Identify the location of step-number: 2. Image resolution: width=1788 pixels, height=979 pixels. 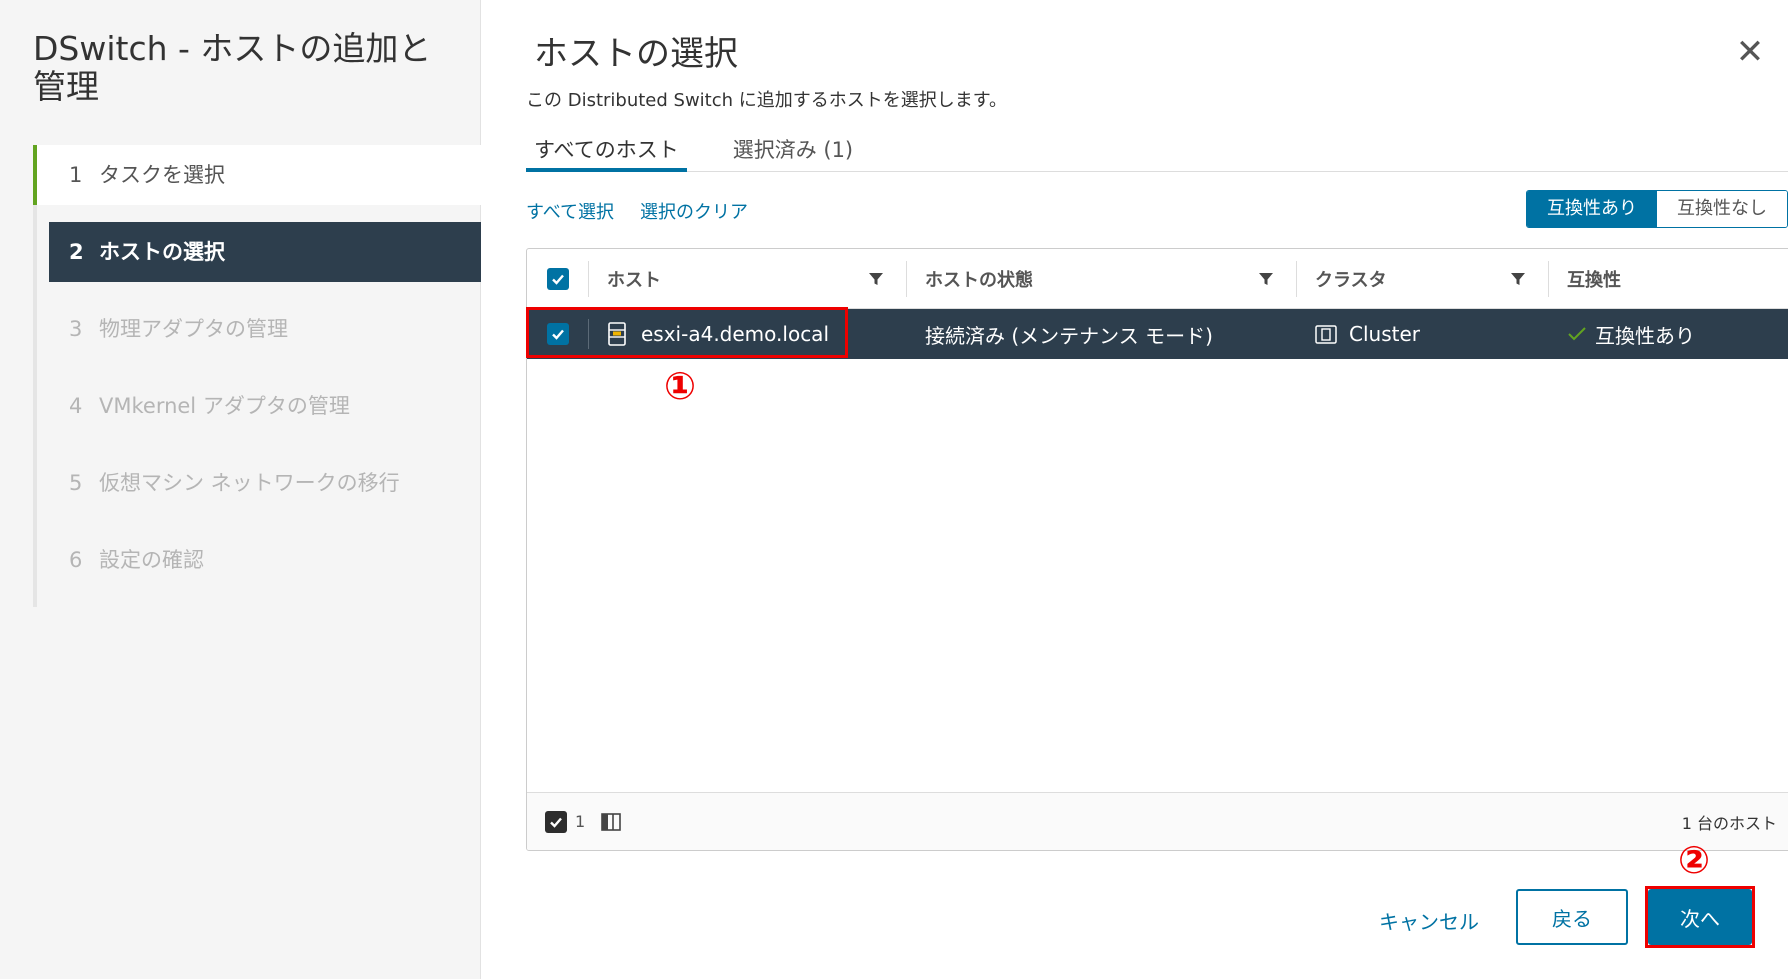
(76, 252).